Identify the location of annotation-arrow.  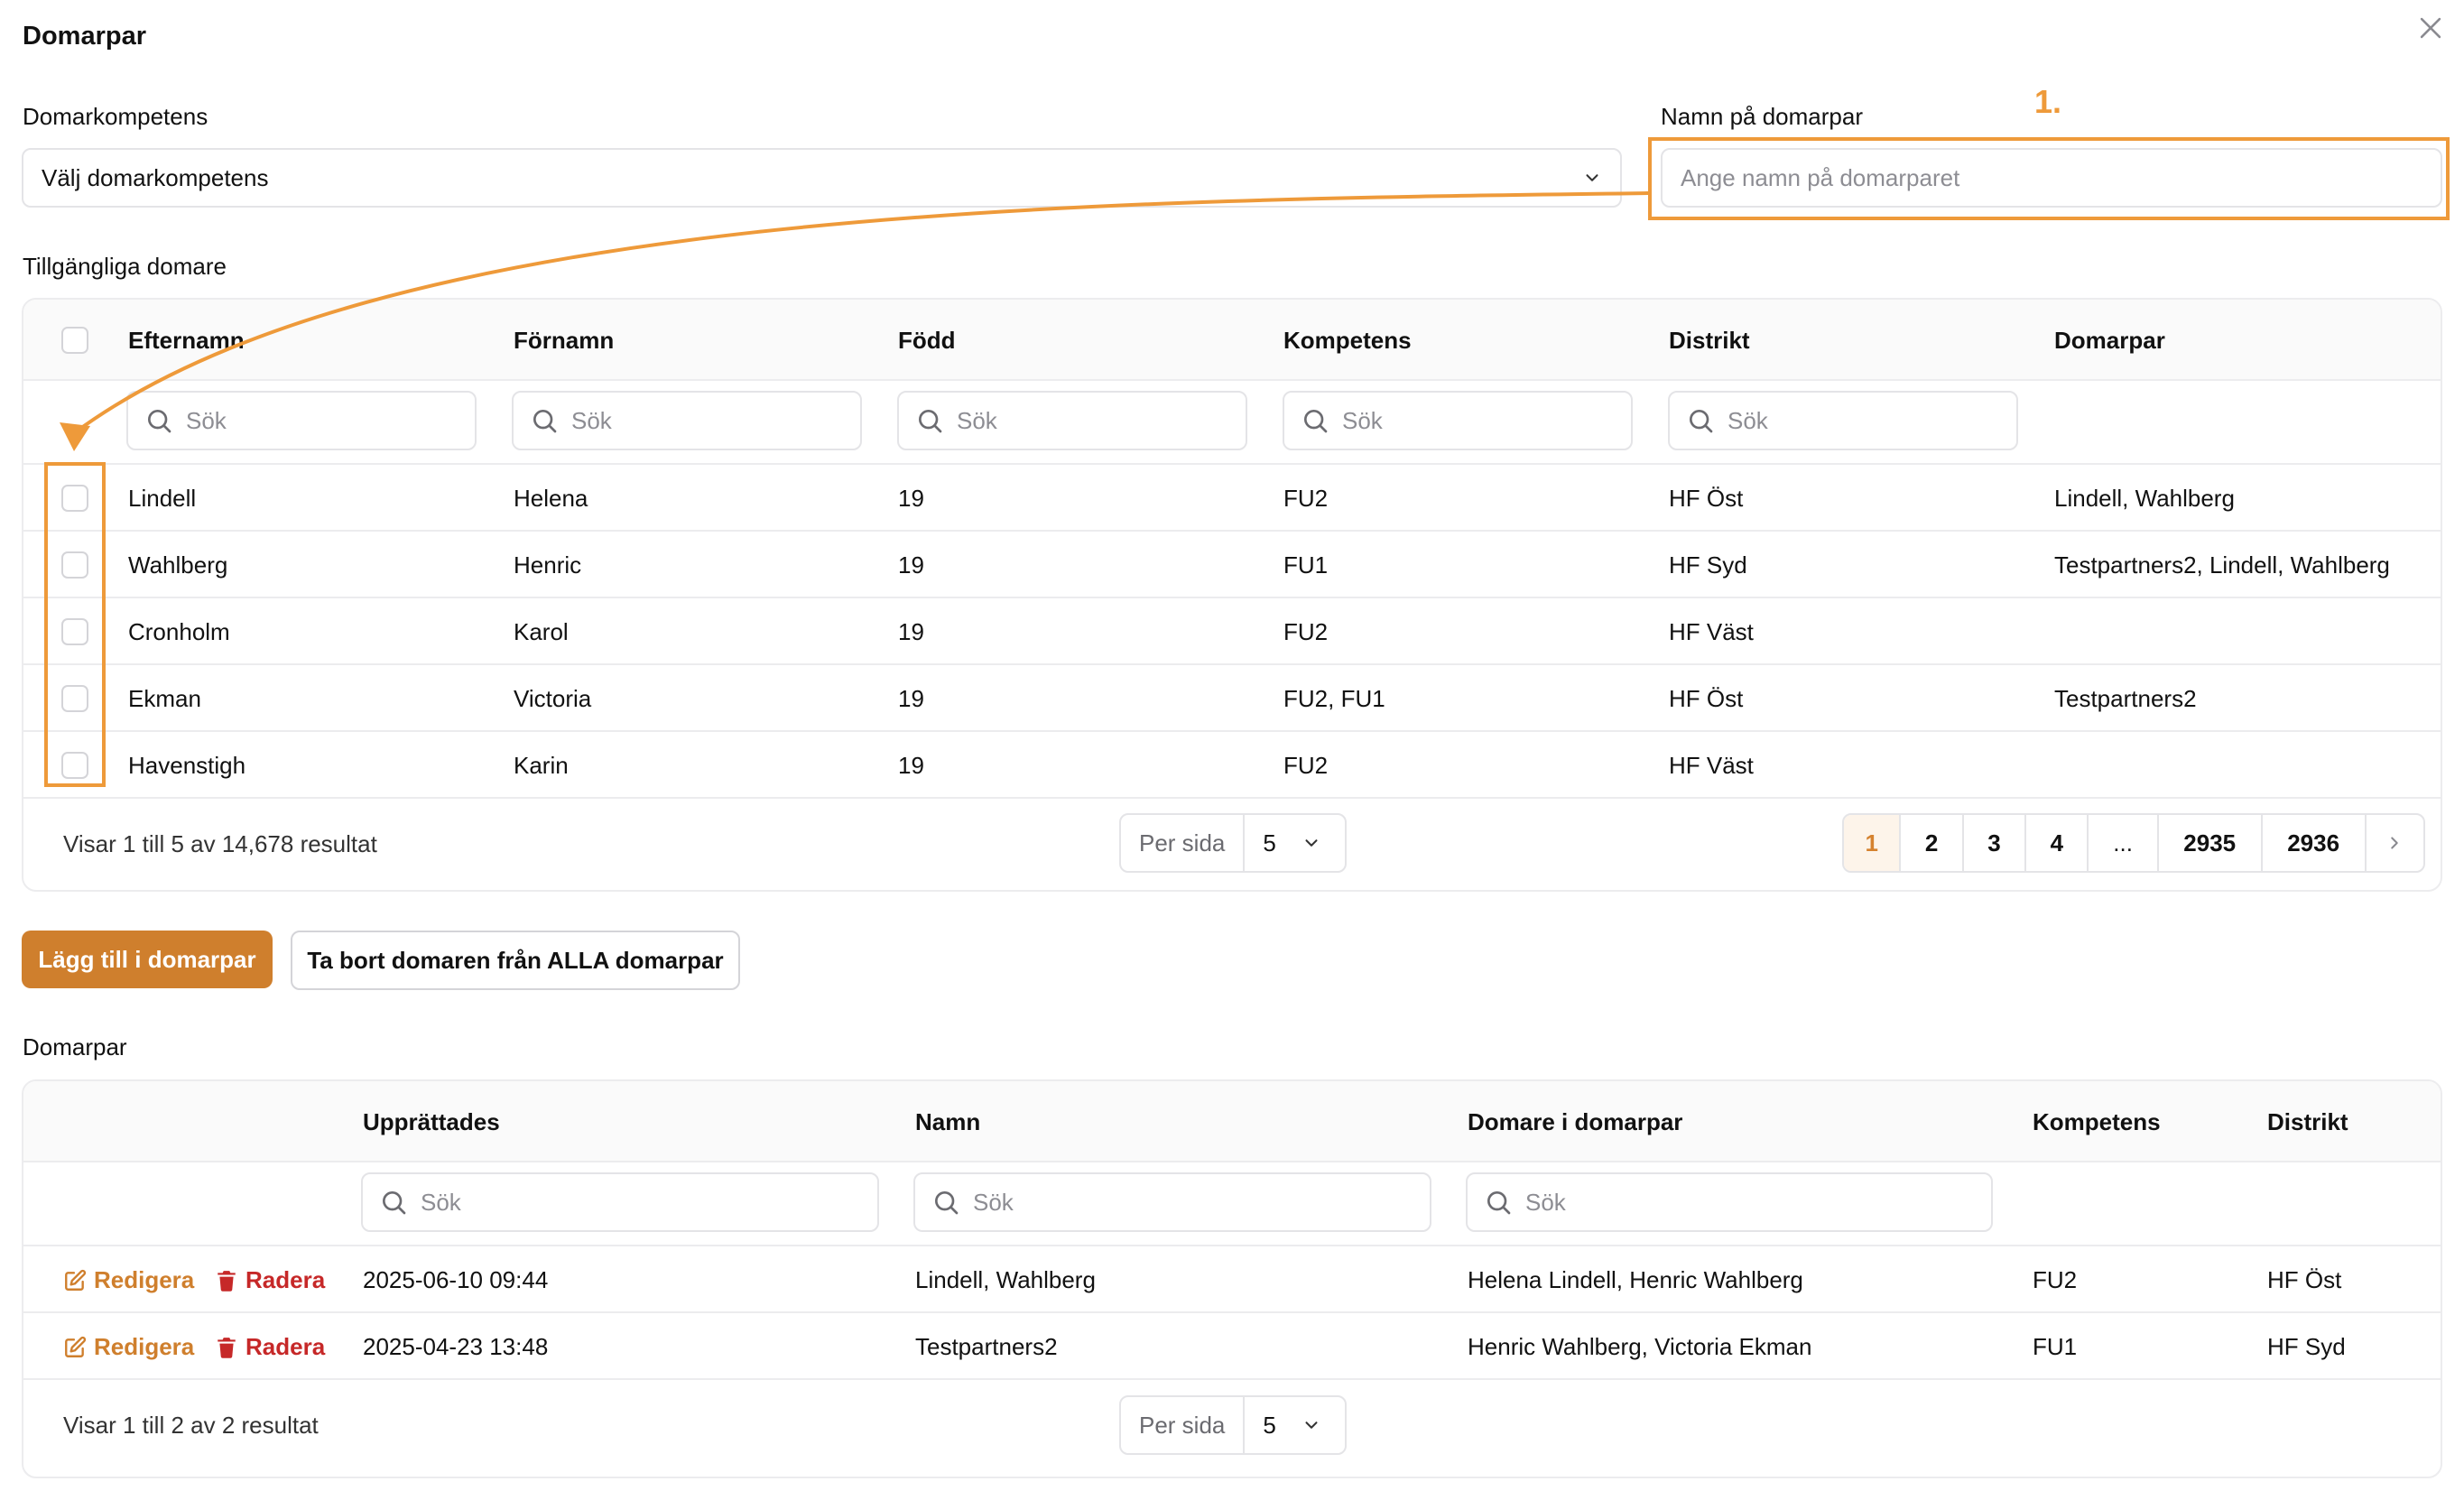
(855, 321).